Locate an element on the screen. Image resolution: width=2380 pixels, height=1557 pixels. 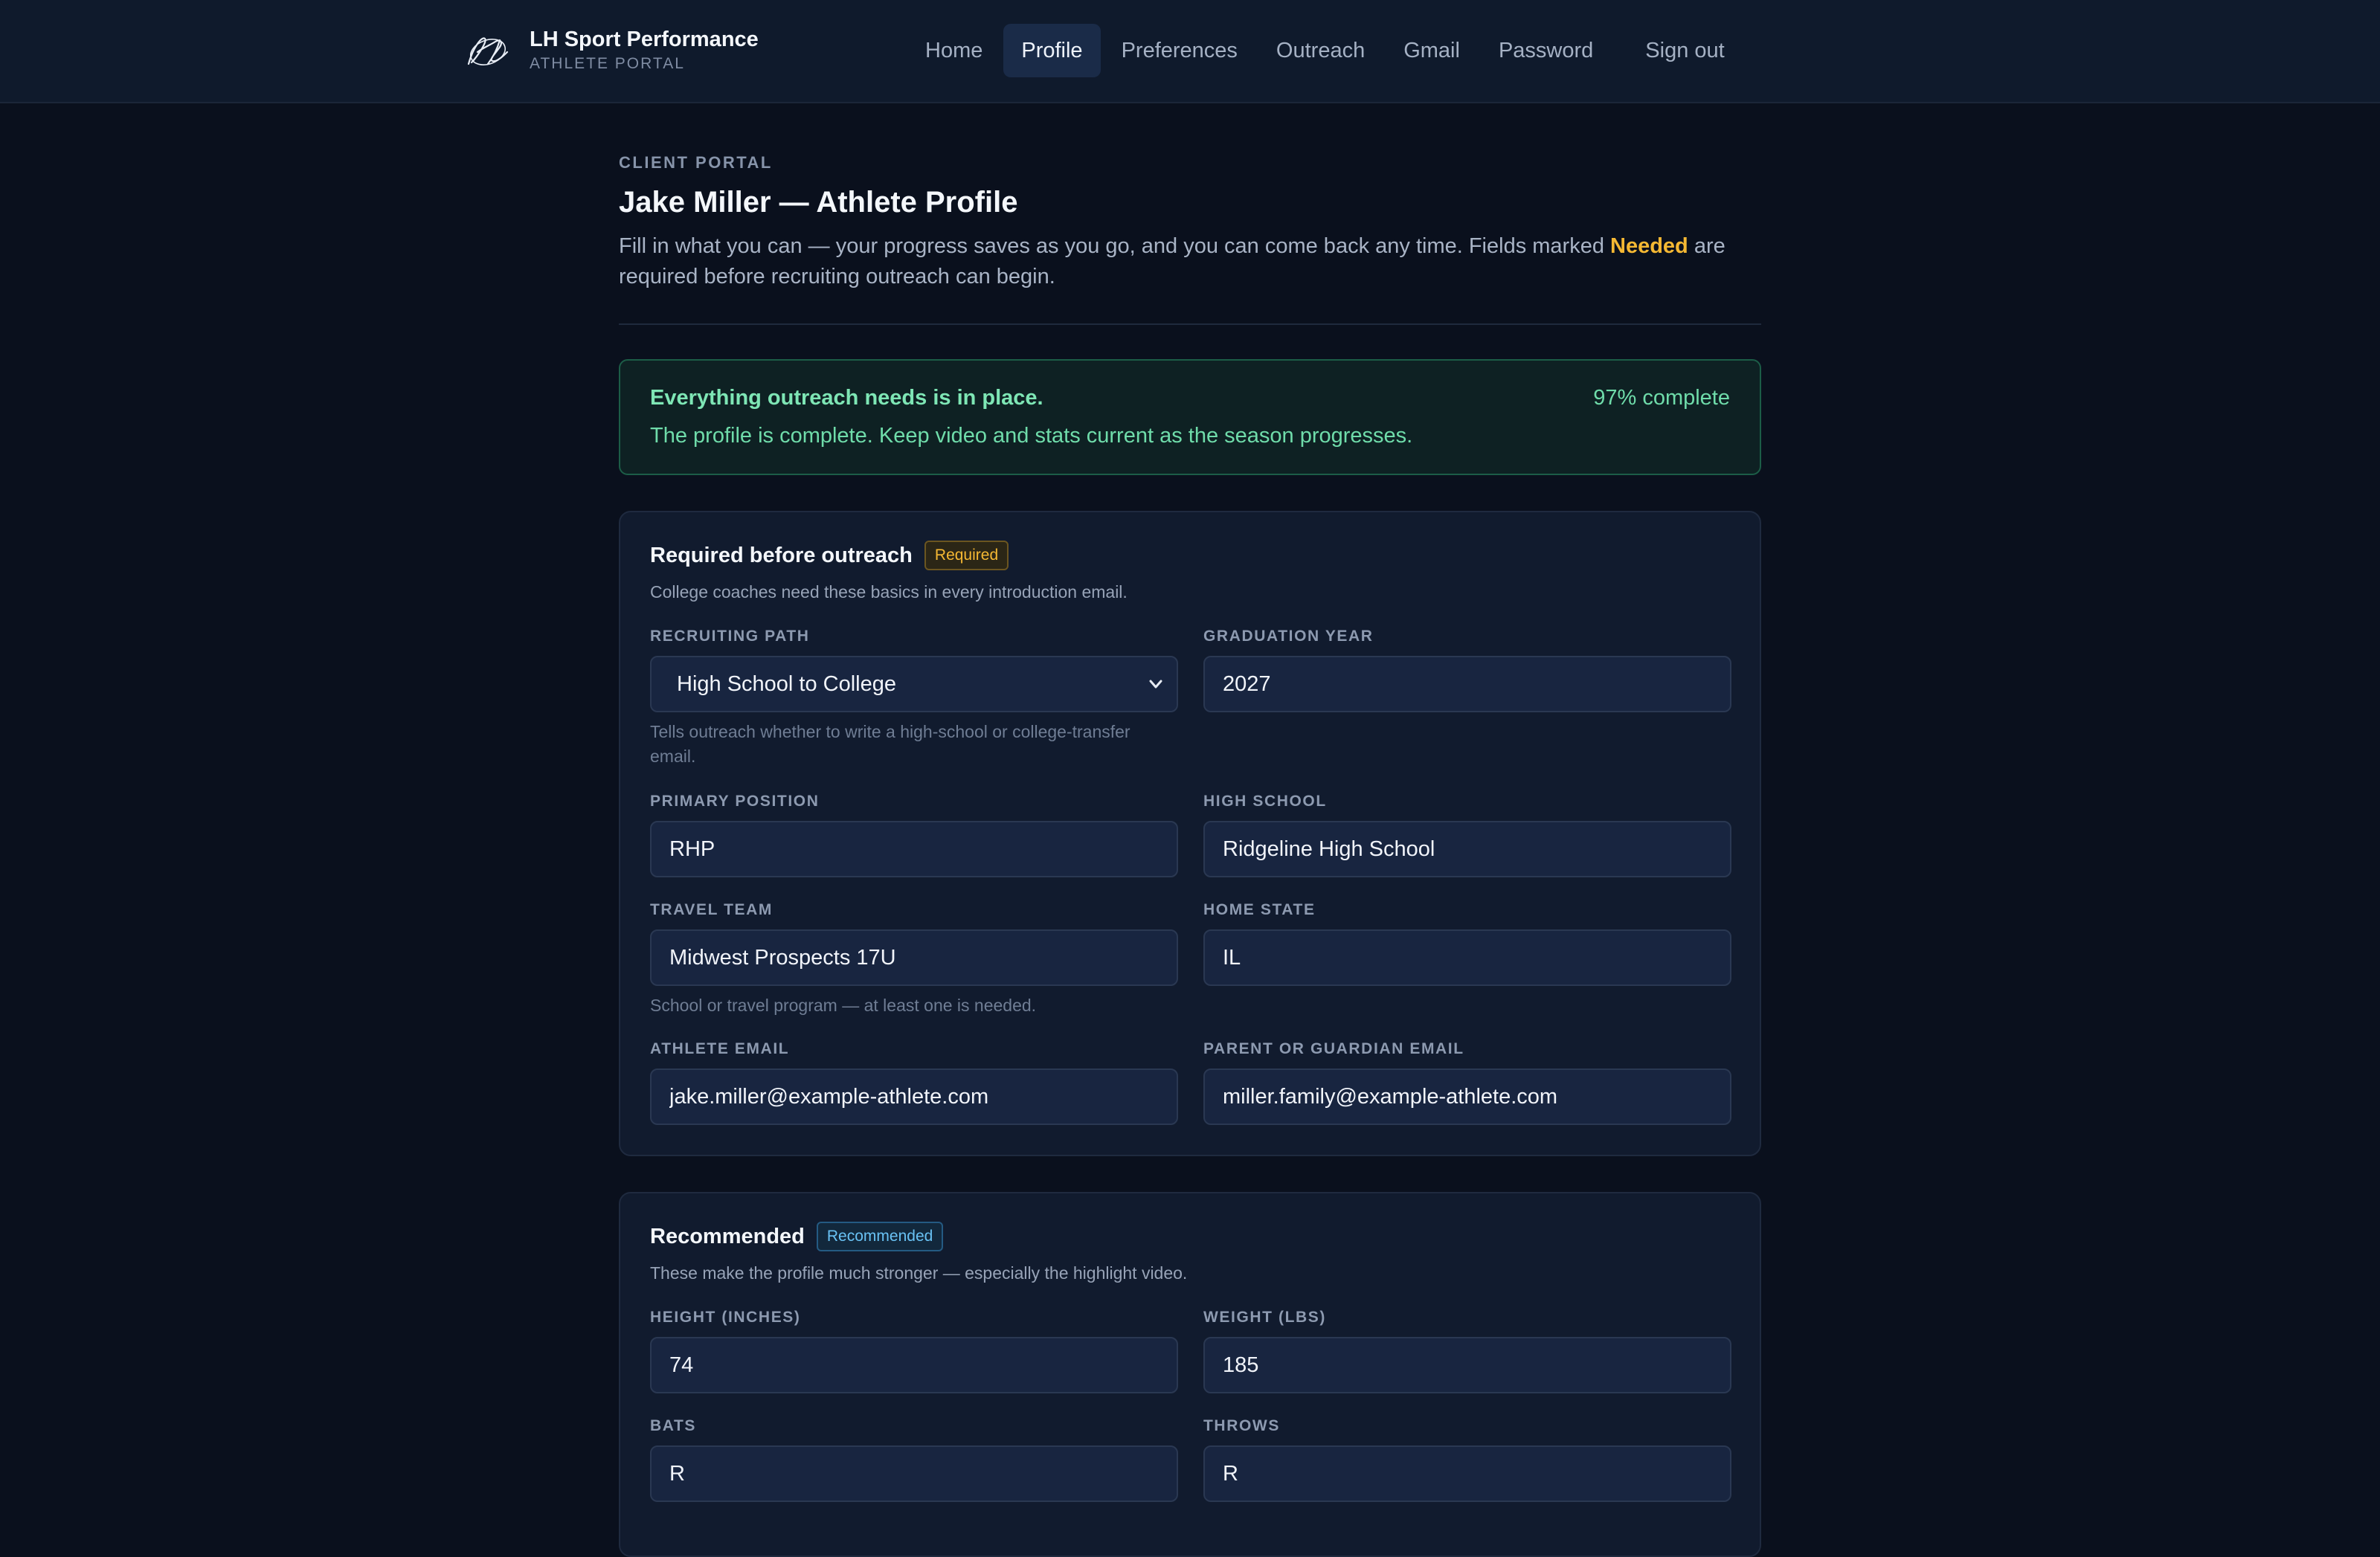
primary-position-input is located at coordinates (914, 849).